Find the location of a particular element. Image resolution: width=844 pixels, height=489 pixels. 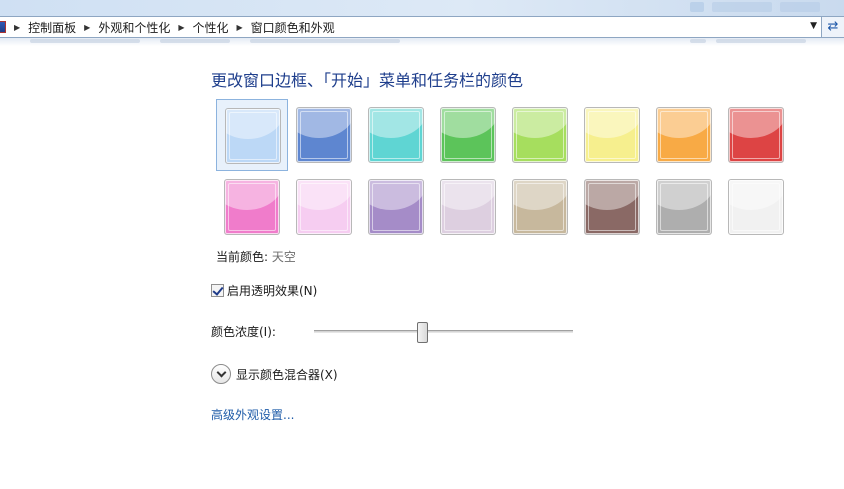

color-mixer-label: 显示颜色混合器(X) is located at coordinates (287, 374).